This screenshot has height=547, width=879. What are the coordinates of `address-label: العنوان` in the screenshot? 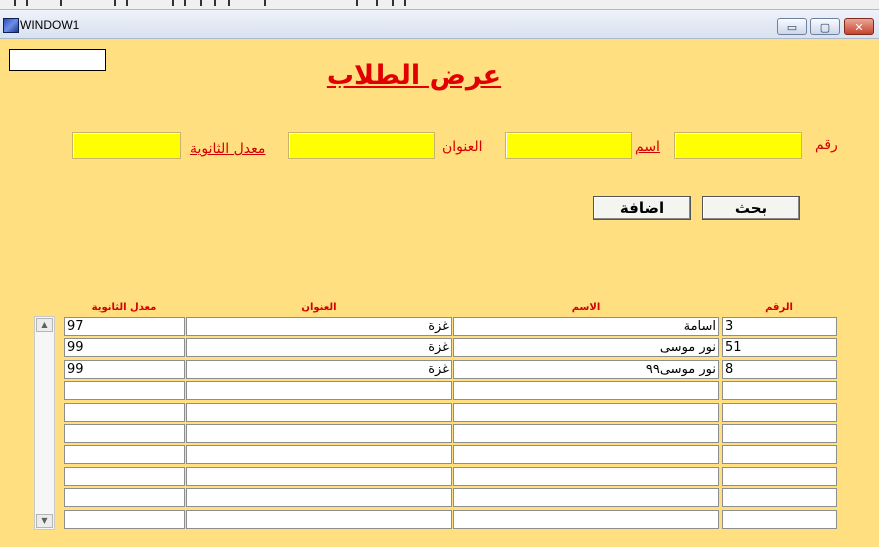 It's located at (462, 147).